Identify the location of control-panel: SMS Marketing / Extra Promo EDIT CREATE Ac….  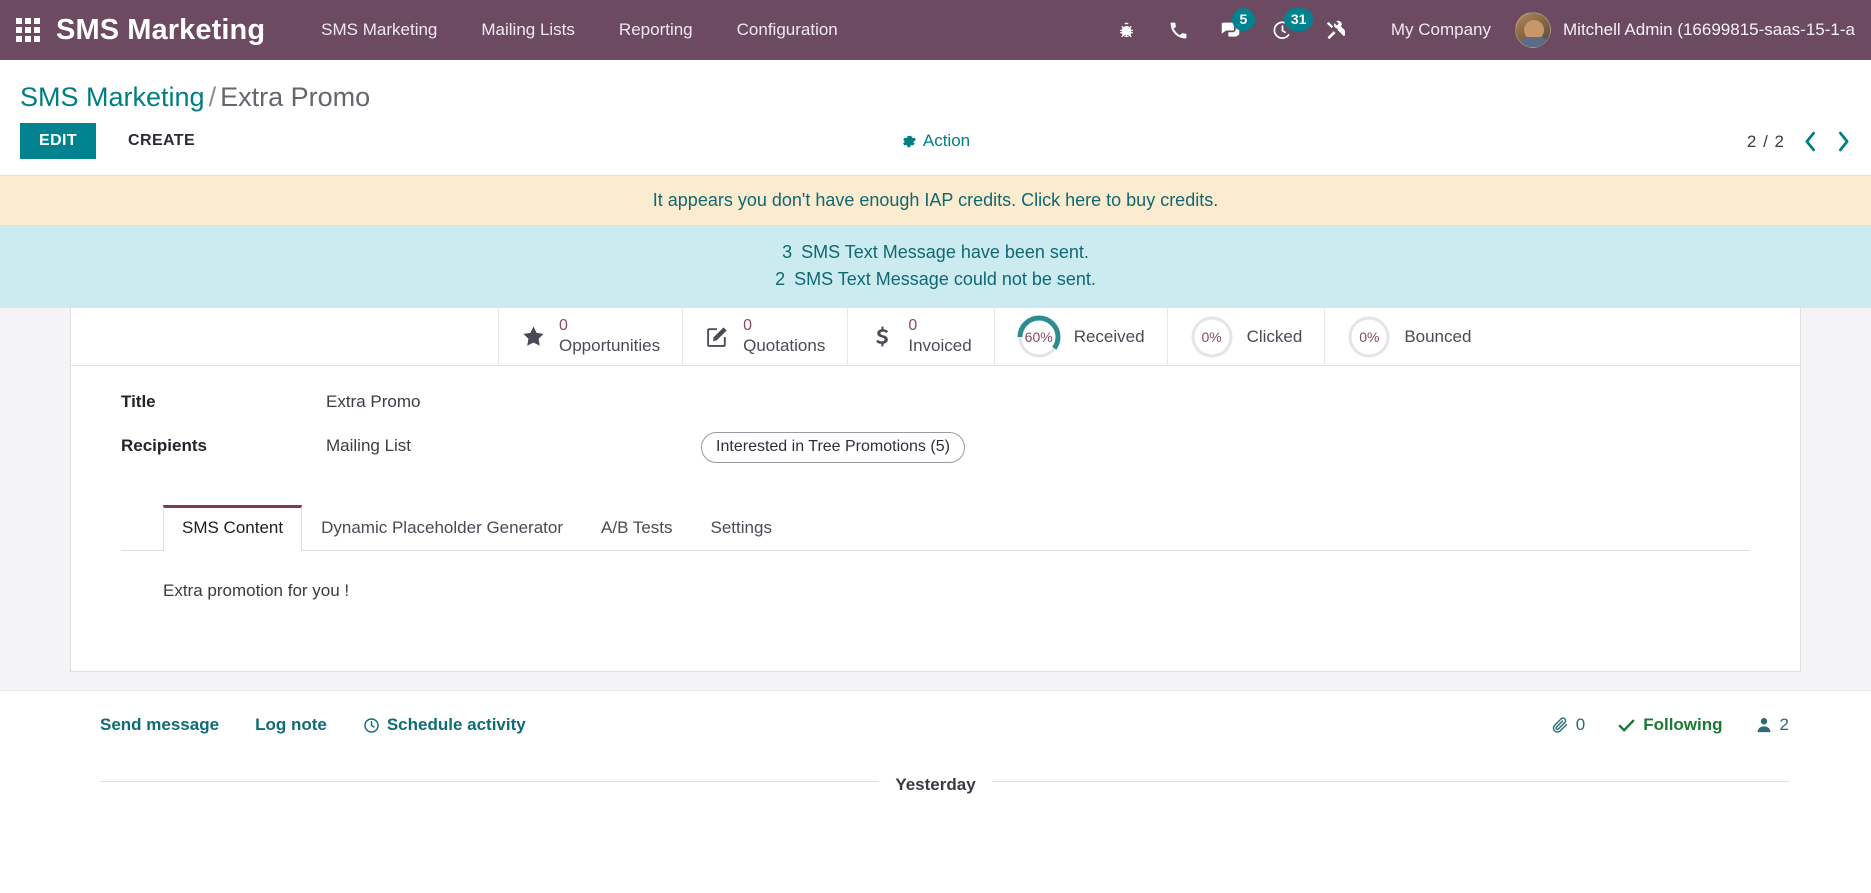
(935, 117).